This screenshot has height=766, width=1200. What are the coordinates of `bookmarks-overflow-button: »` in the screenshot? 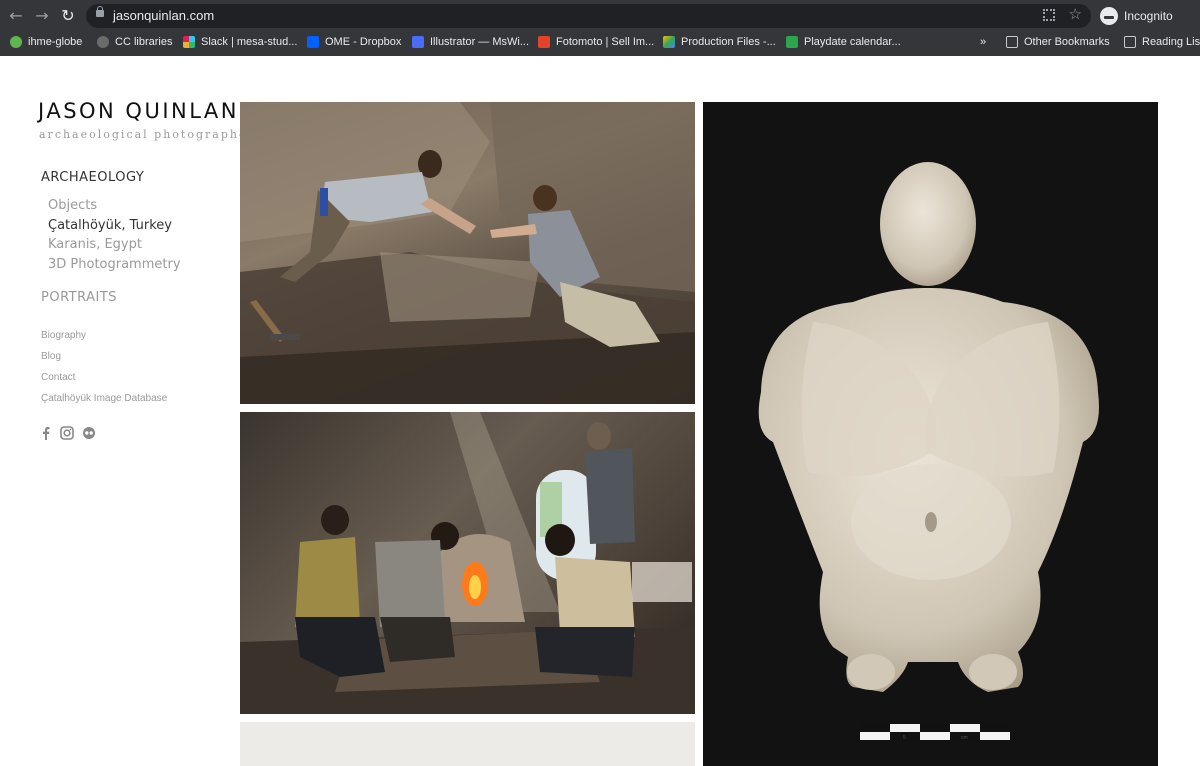 It's located at (983, 42).